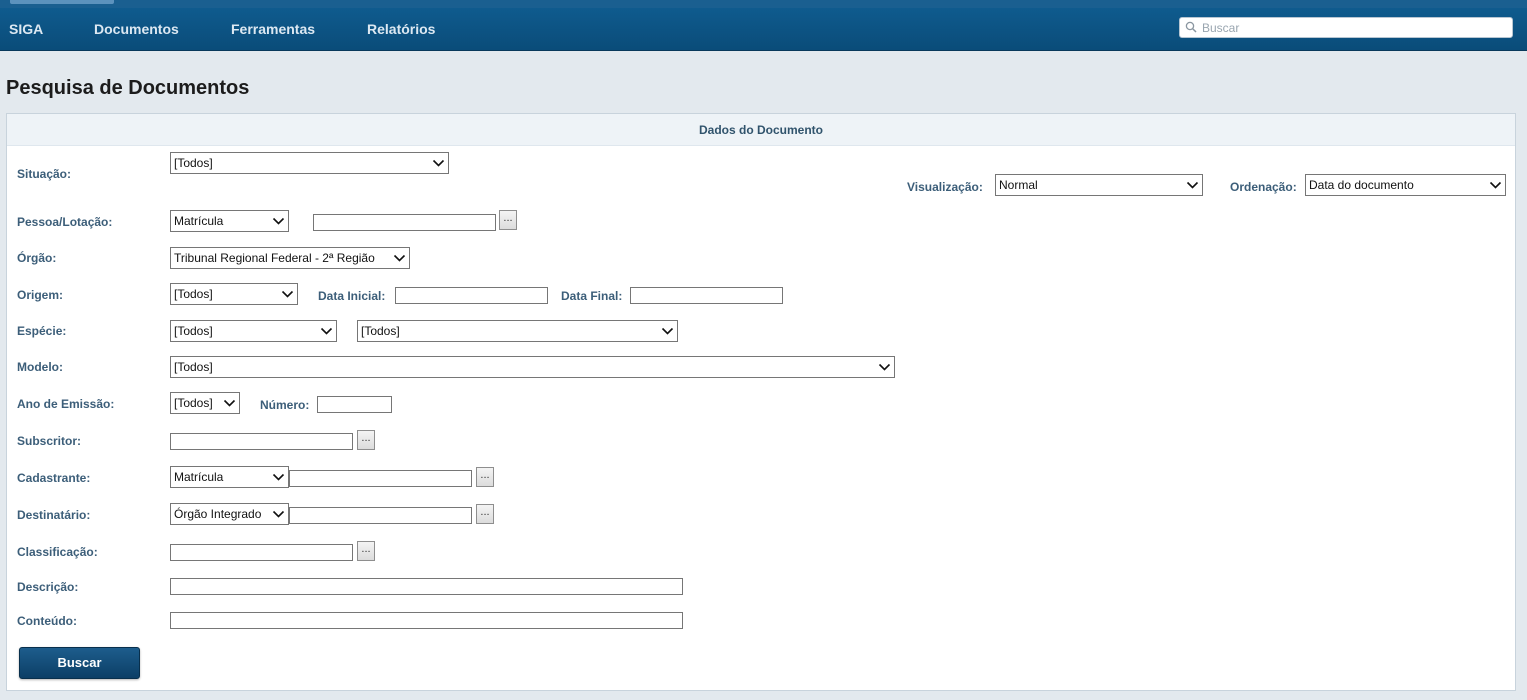 The image size is (1527, 700). What do you see at coordinates (47, 621) in the screenshot?
I see `conteudo-label: Conteúdo:` at bounding box center [47, 621].